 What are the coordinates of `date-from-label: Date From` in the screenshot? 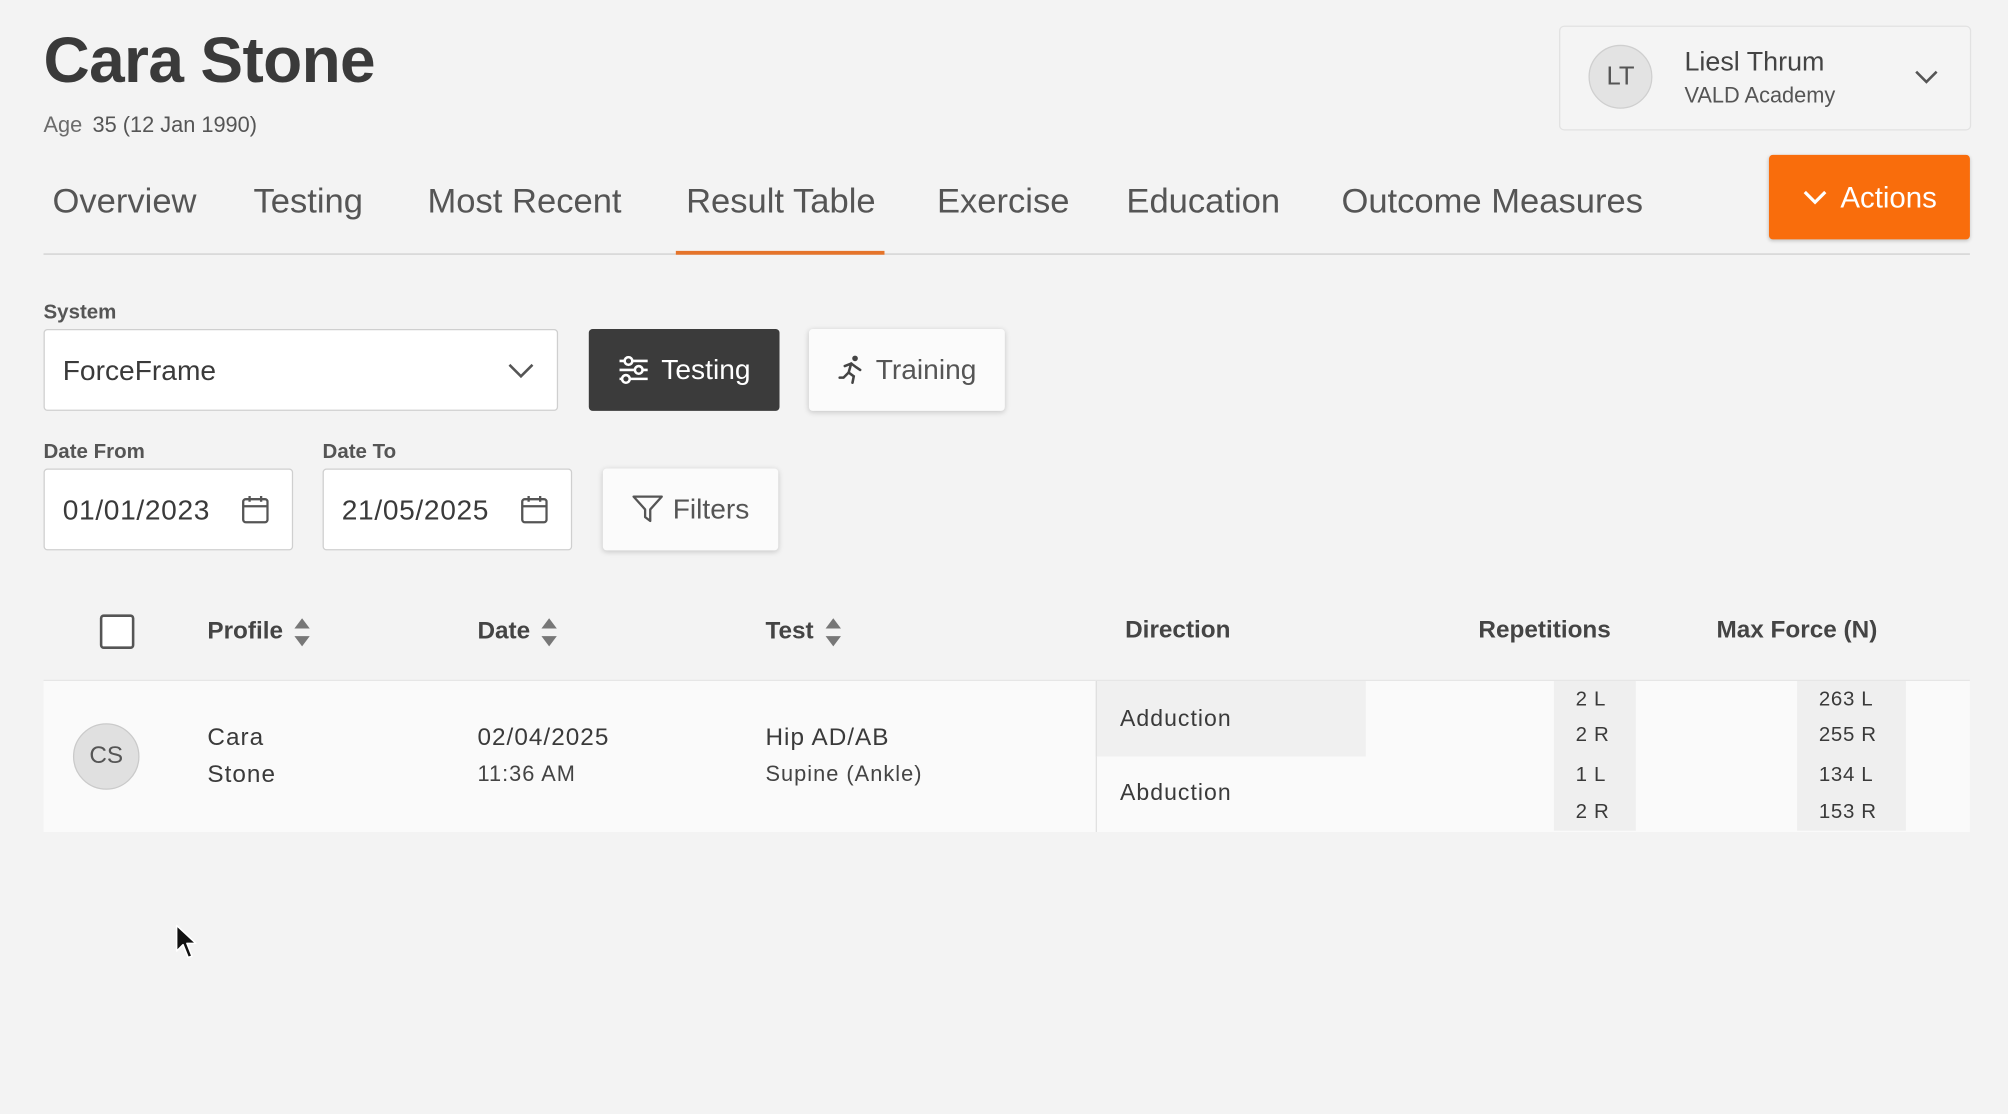 It's located at (94, 452).